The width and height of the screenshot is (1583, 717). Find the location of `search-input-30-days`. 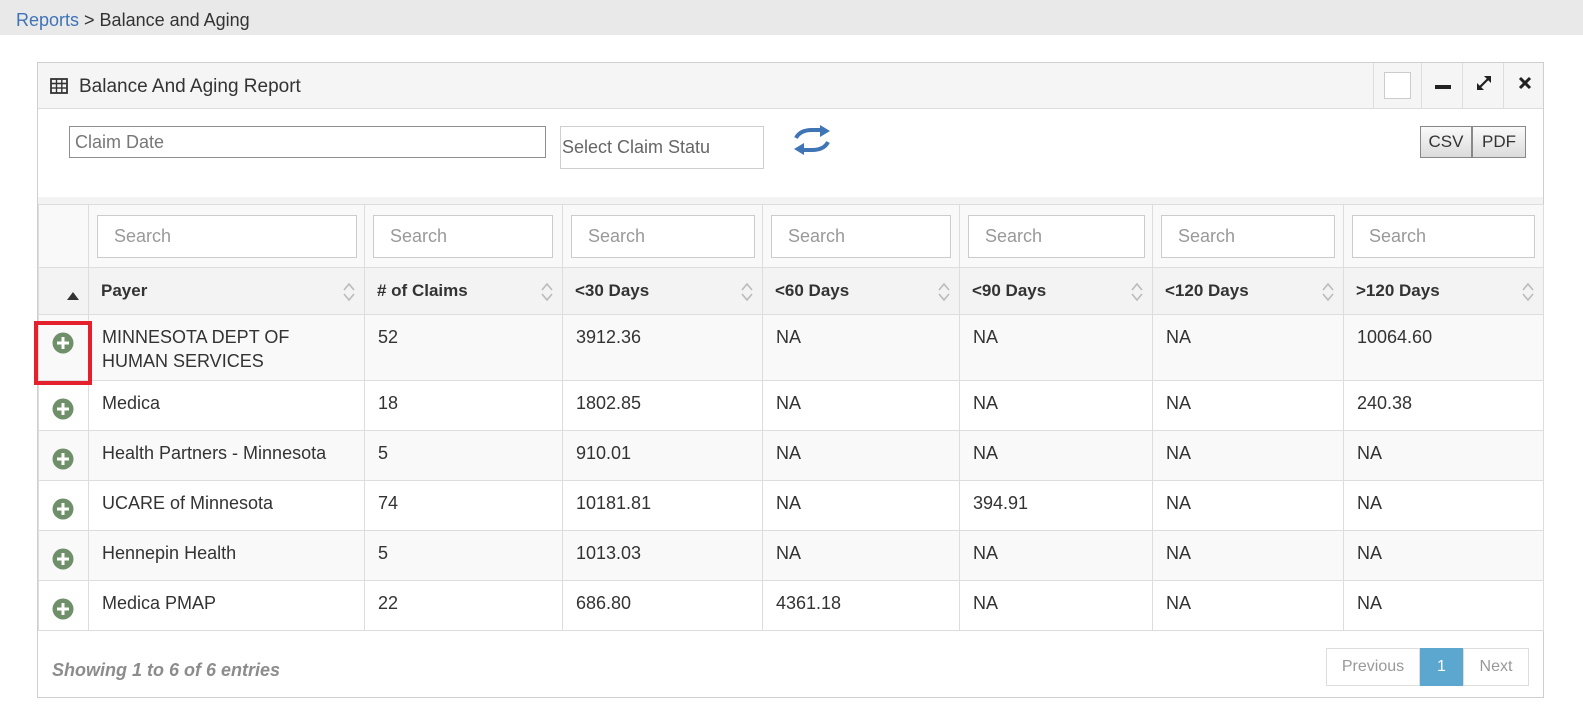

search-input-30-days is located at coordinates (663, 236).